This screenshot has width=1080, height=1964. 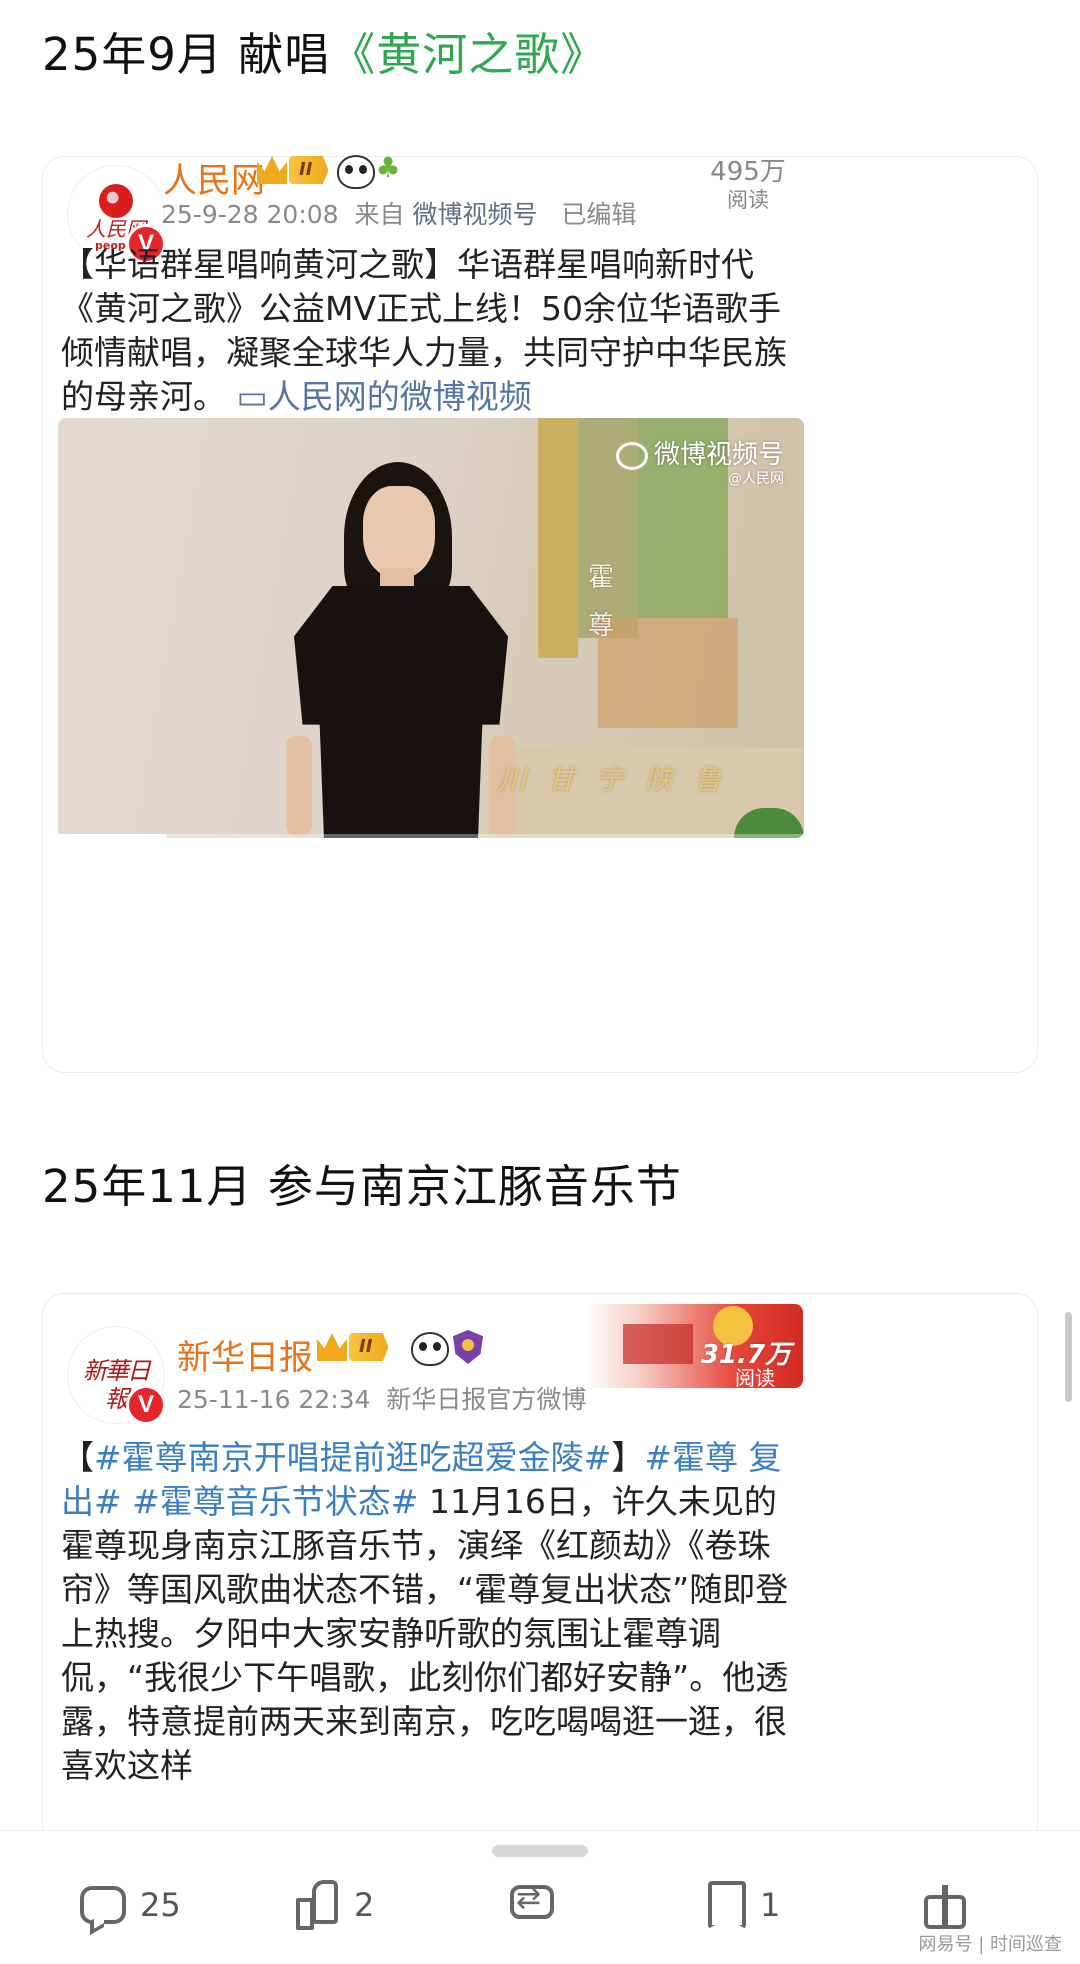 I want to click on singer-caption-2: 尊, so click(x=601, y=626).